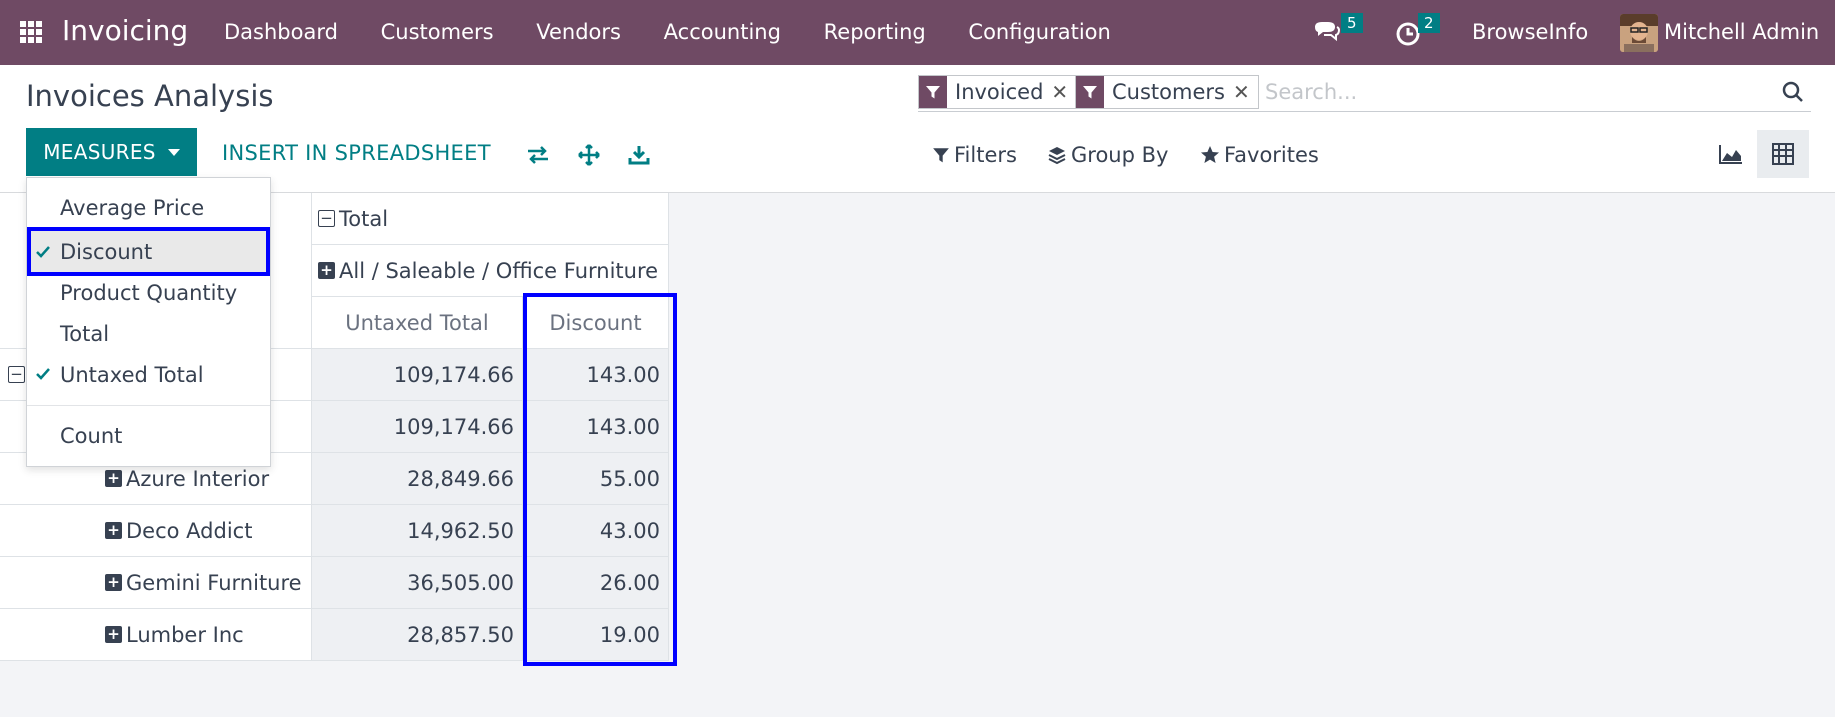 This screenshot has width=1835, height=717. What do you see at coordinates (596, 479) in the screenshot?
I see `cell-discount: 55.00` at bounding box center [596, 479].